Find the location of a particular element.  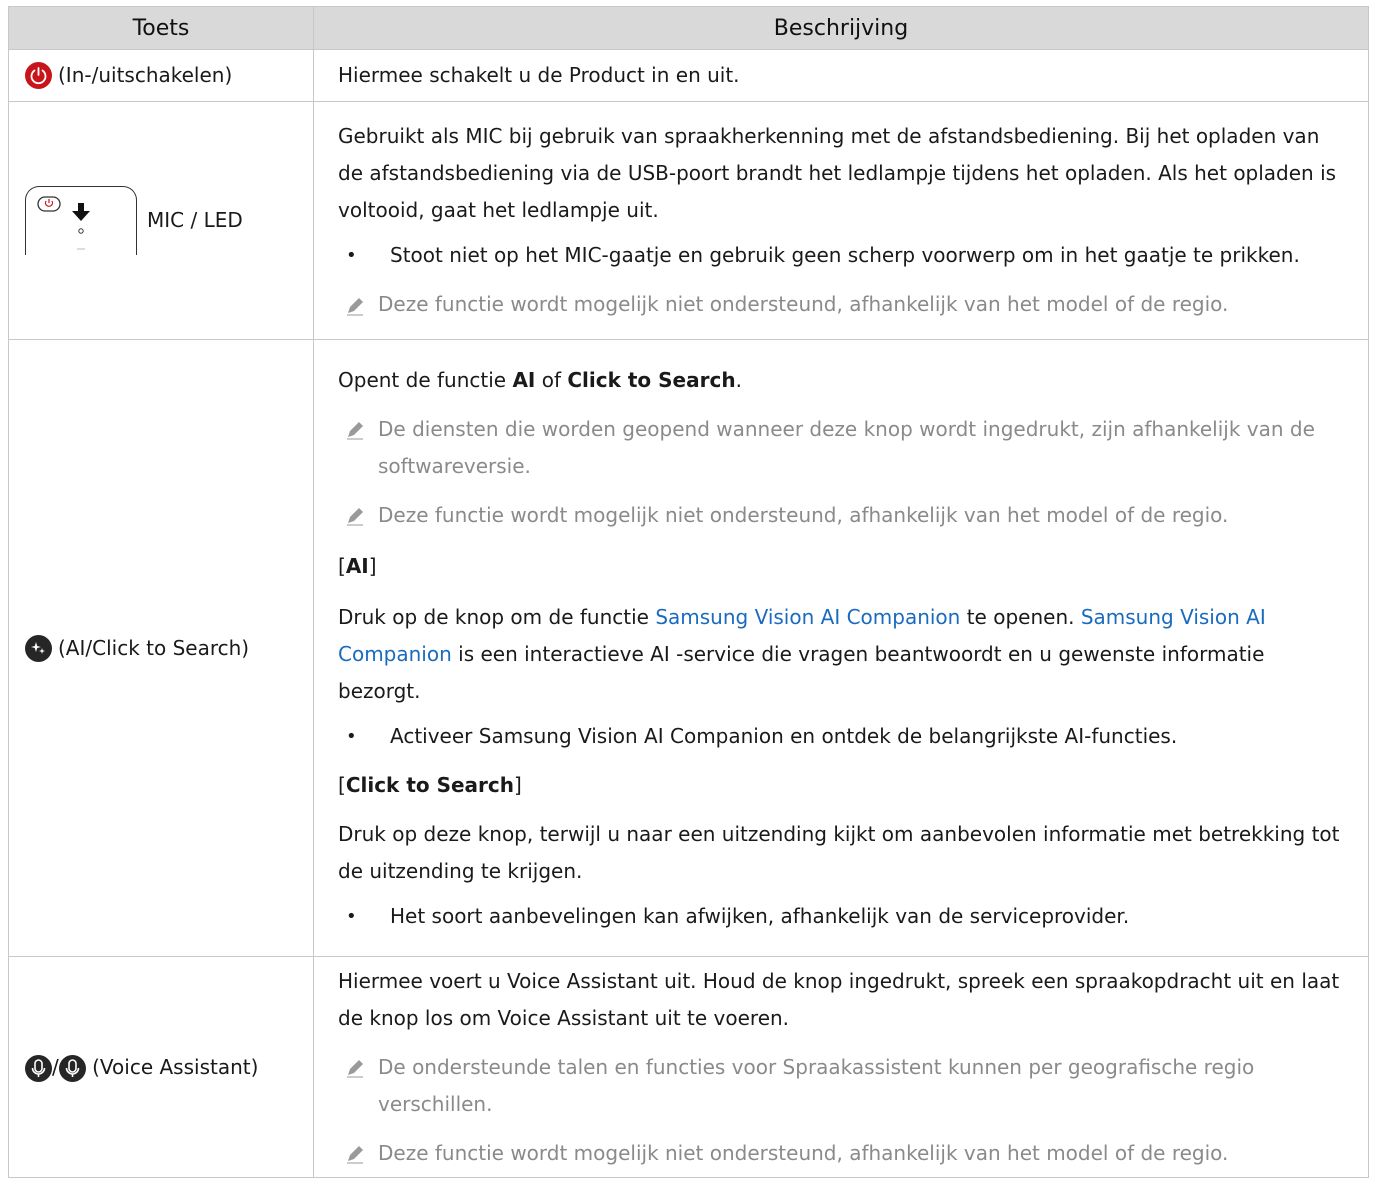

header-key: Toets is located at coordinates (161, 28).